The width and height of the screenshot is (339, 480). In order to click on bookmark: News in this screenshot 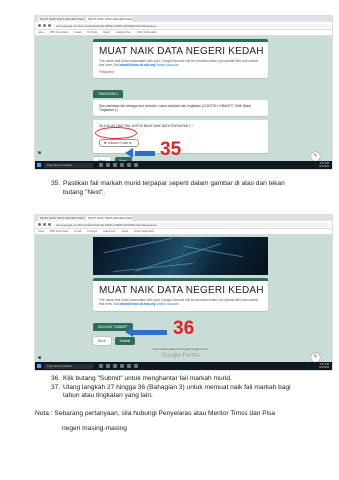, I will do `click(125, 231)`.